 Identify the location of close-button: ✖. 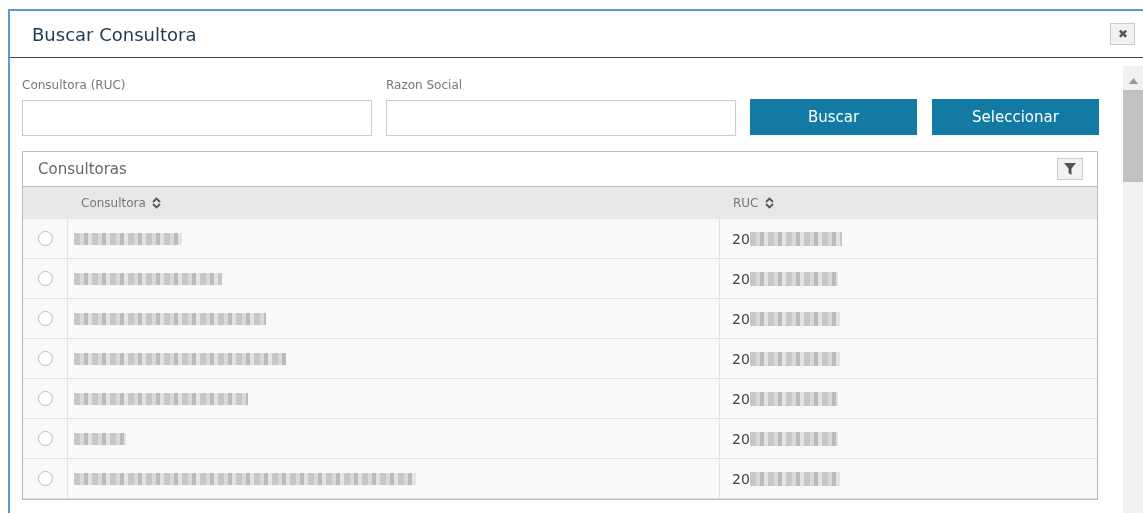
(1122, 34).